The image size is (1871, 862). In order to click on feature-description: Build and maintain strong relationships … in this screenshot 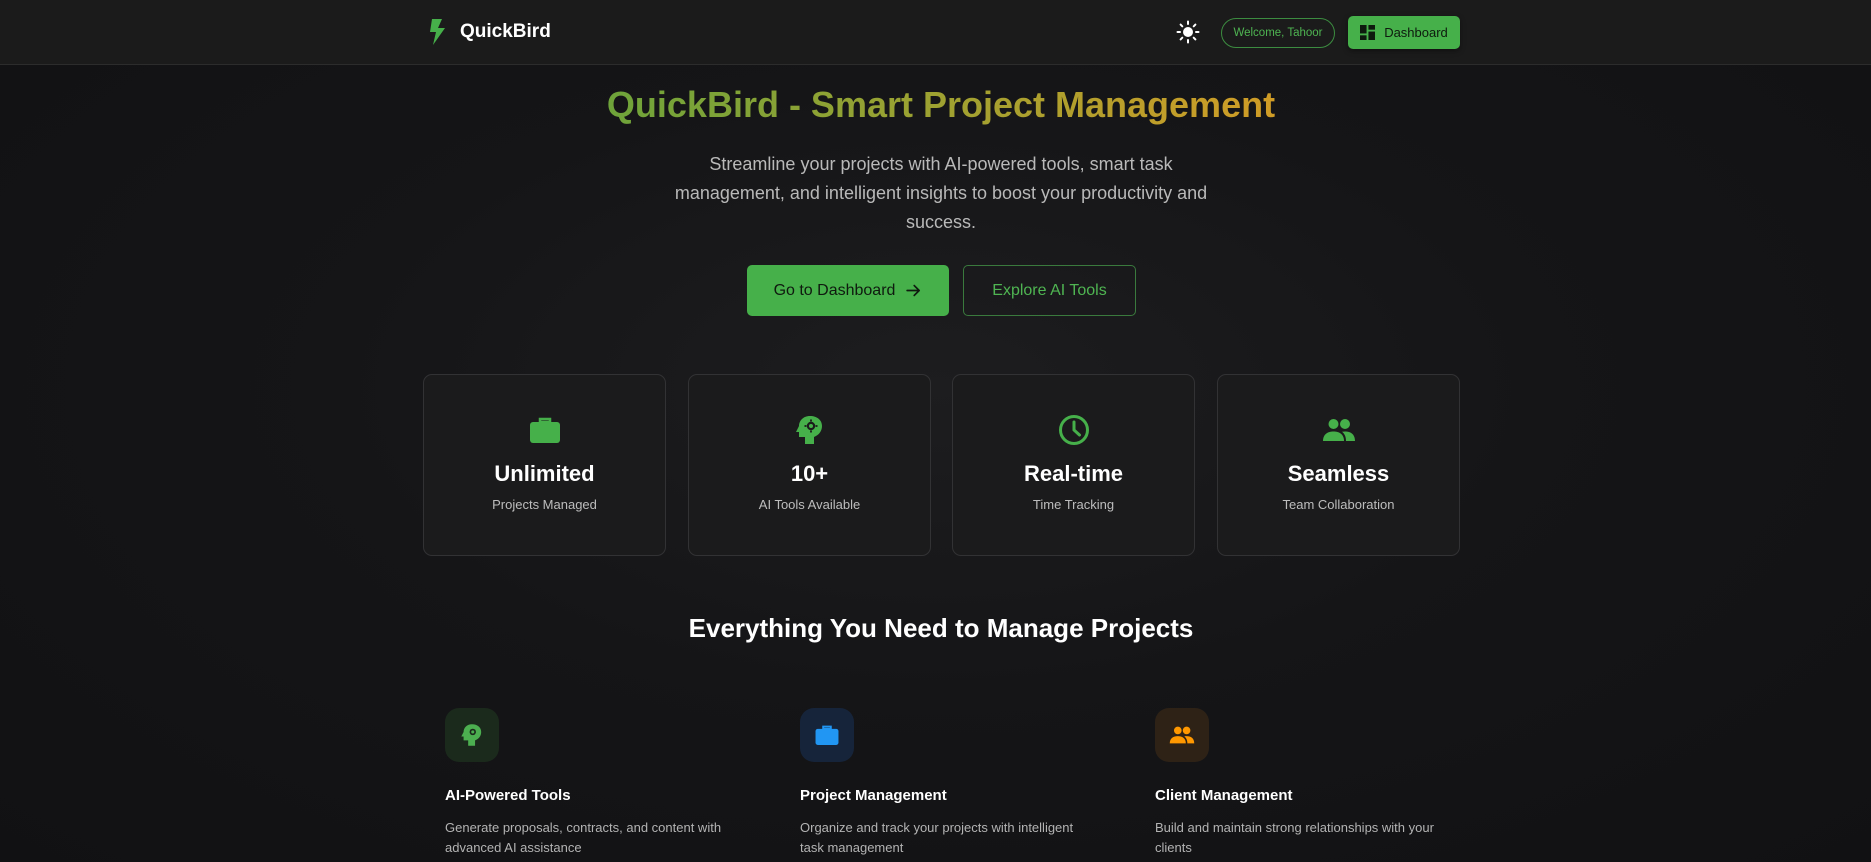, I will do `click(1294, 837)`.